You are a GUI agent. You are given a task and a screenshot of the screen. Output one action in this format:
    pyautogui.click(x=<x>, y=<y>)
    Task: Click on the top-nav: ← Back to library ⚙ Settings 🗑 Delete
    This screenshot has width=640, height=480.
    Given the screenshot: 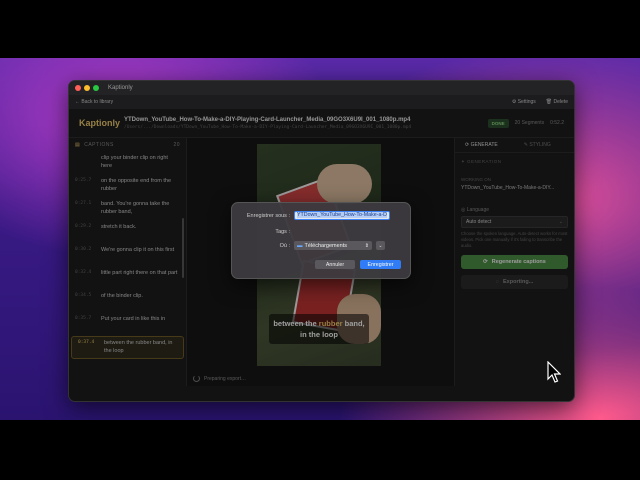 What is the action you would take?
    pyautogui.click(x=321, y=102)
    